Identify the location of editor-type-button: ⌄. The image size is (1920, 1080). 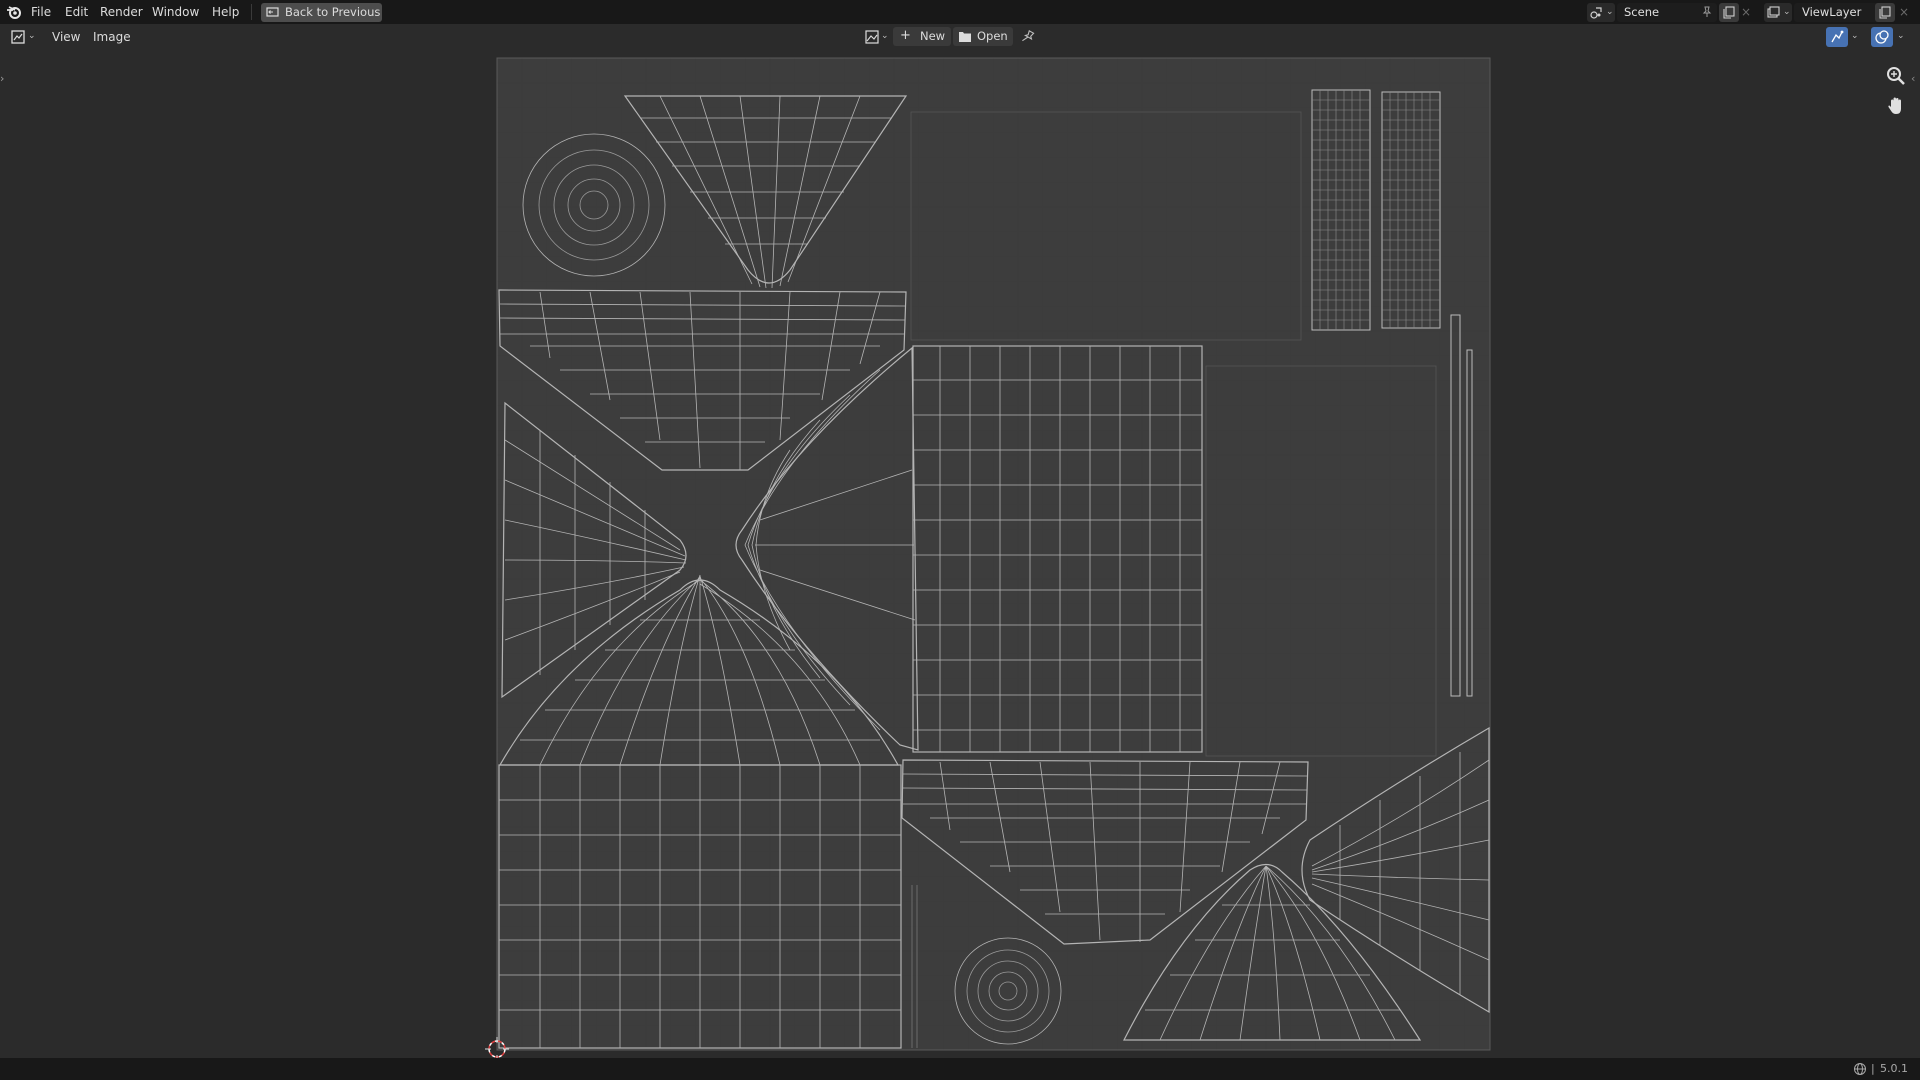
(23, 37).